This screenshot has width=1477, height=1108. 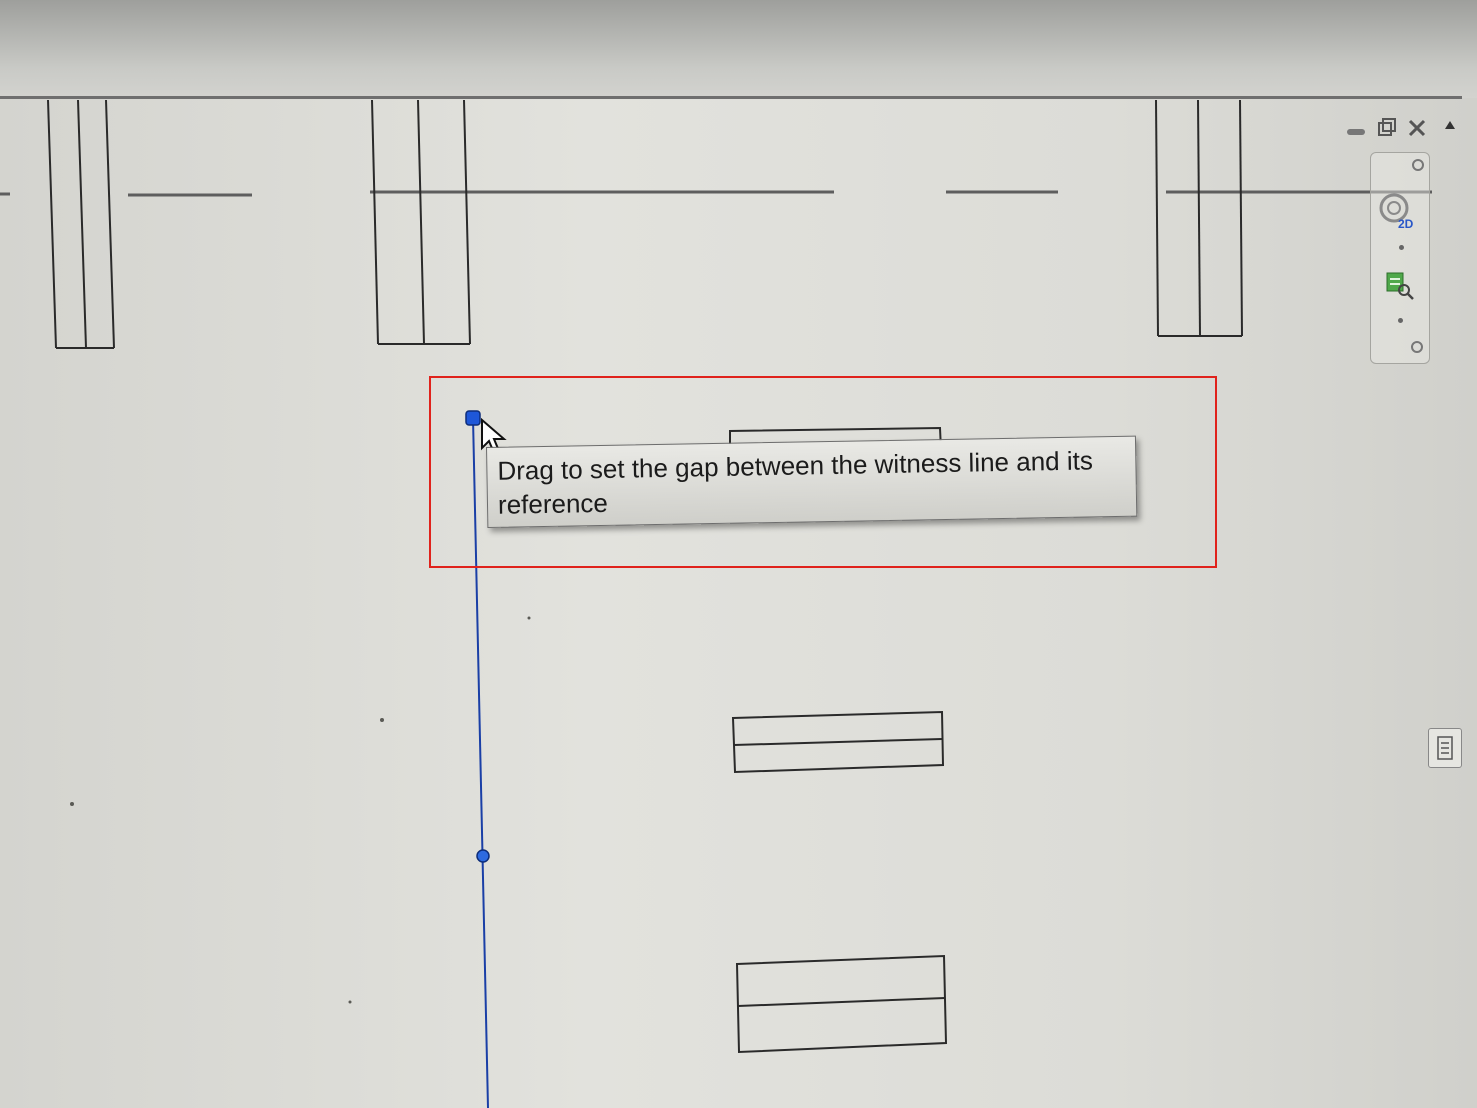 What do you see at coordinates (838, 742) in the screenshot?
I see `beam-label-box-middle` at bounding box center [838, 742].